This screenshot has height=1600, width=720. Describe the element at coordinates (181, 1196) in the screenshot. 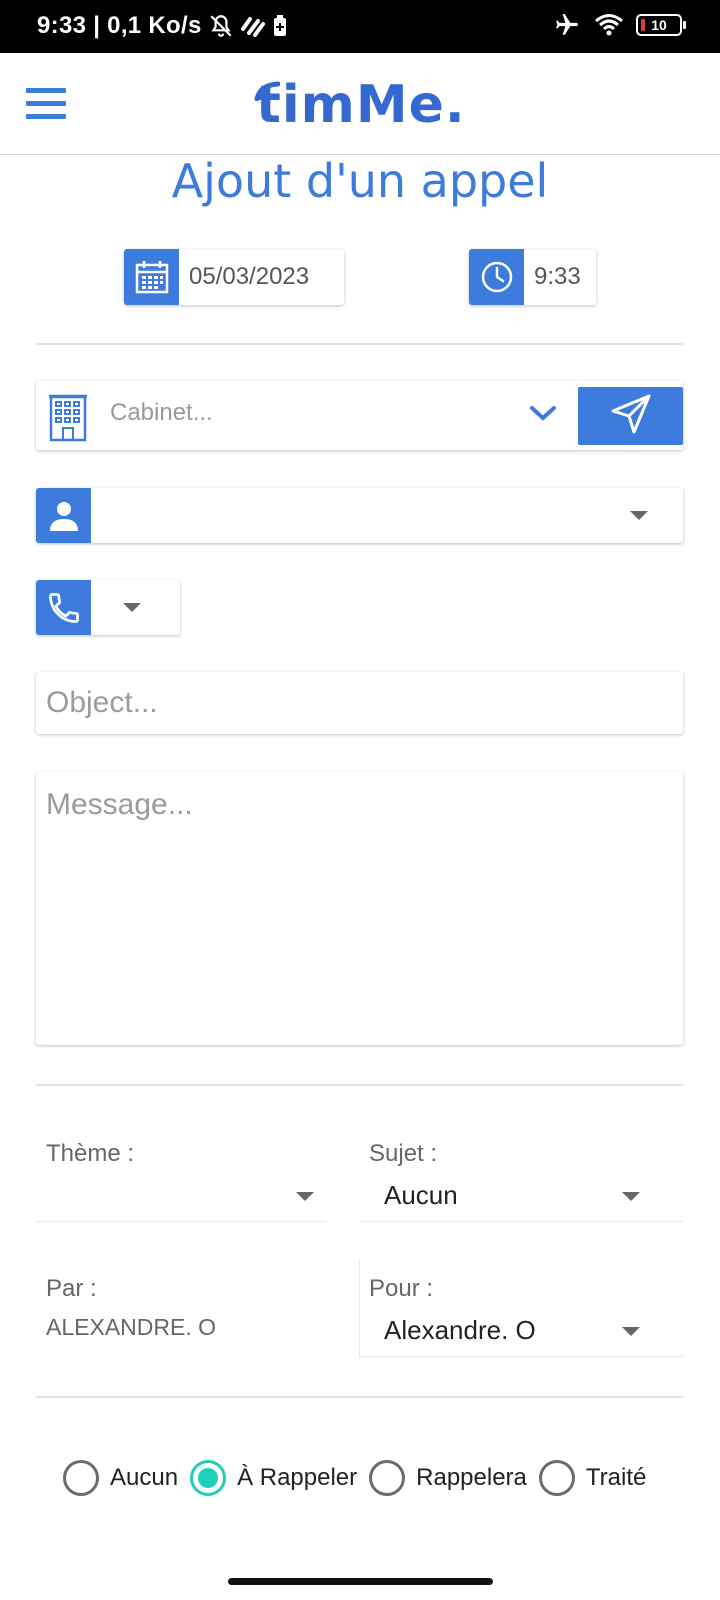

I see `theme-select` at that location.